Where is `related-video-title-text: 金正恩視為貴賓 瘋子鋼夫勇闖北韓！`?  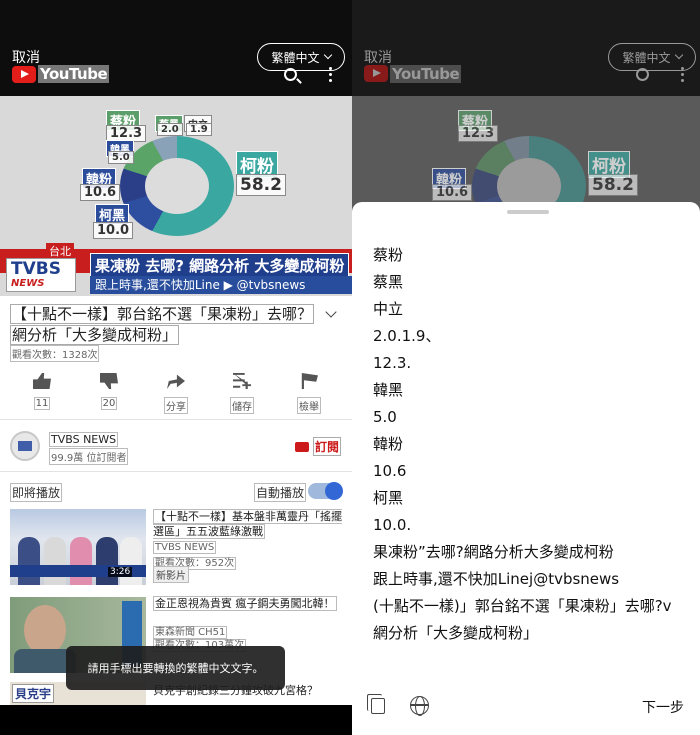 related-video-title-text: 金正恩視為貴賓 瘋子鋼夫勇闖北韓！ is located at coordinates (245, 603).